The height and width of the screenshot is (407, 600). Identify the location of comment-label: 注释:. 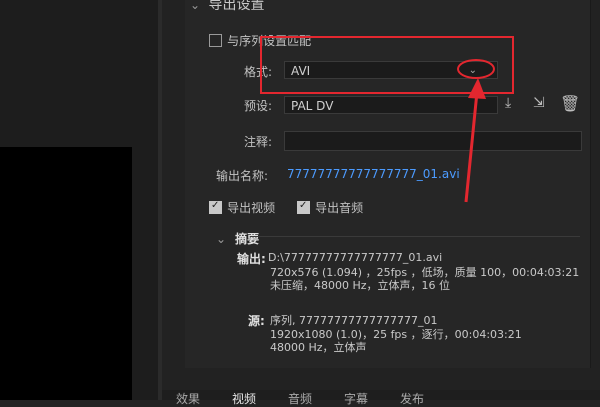
(258, 142).